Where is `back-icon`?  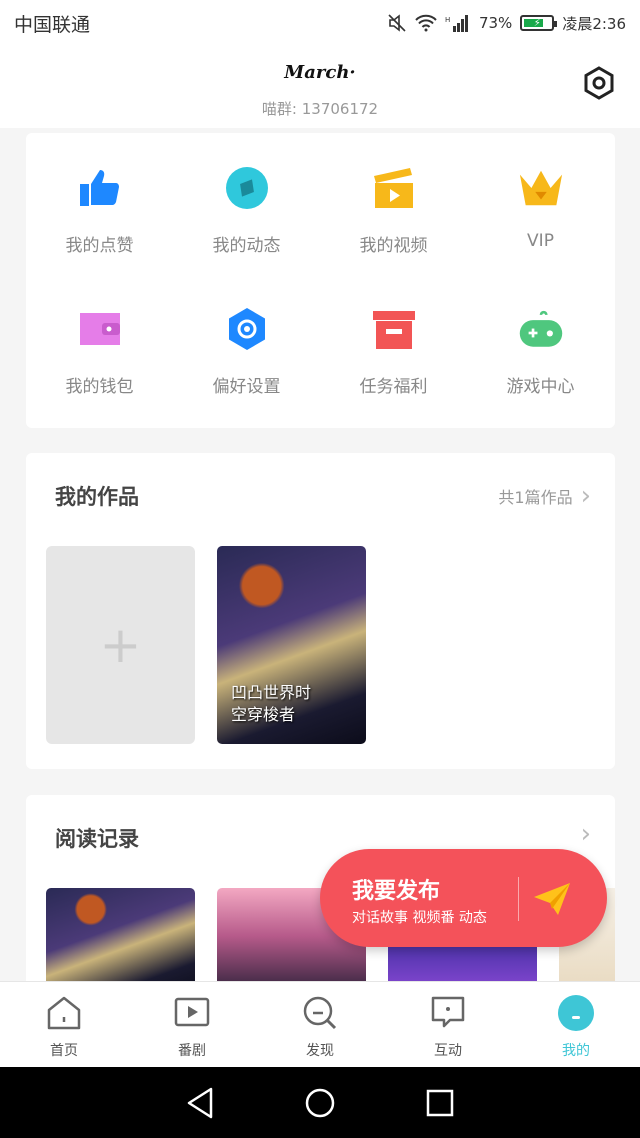
back-icon is located at coordinates (200, 1103).